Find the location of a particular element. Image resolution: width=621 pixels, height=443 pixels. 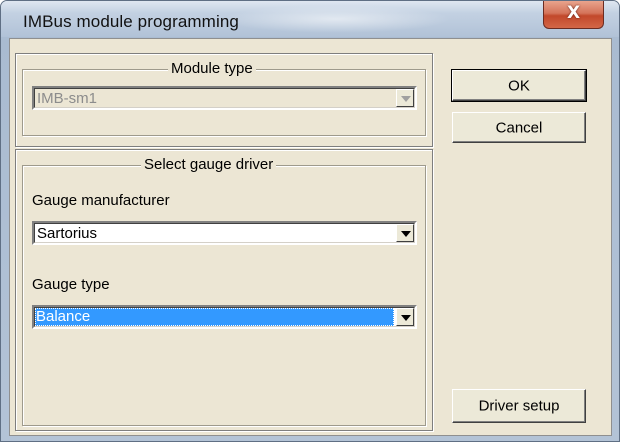

ok-button: OK is located at coordinates (519, 85).